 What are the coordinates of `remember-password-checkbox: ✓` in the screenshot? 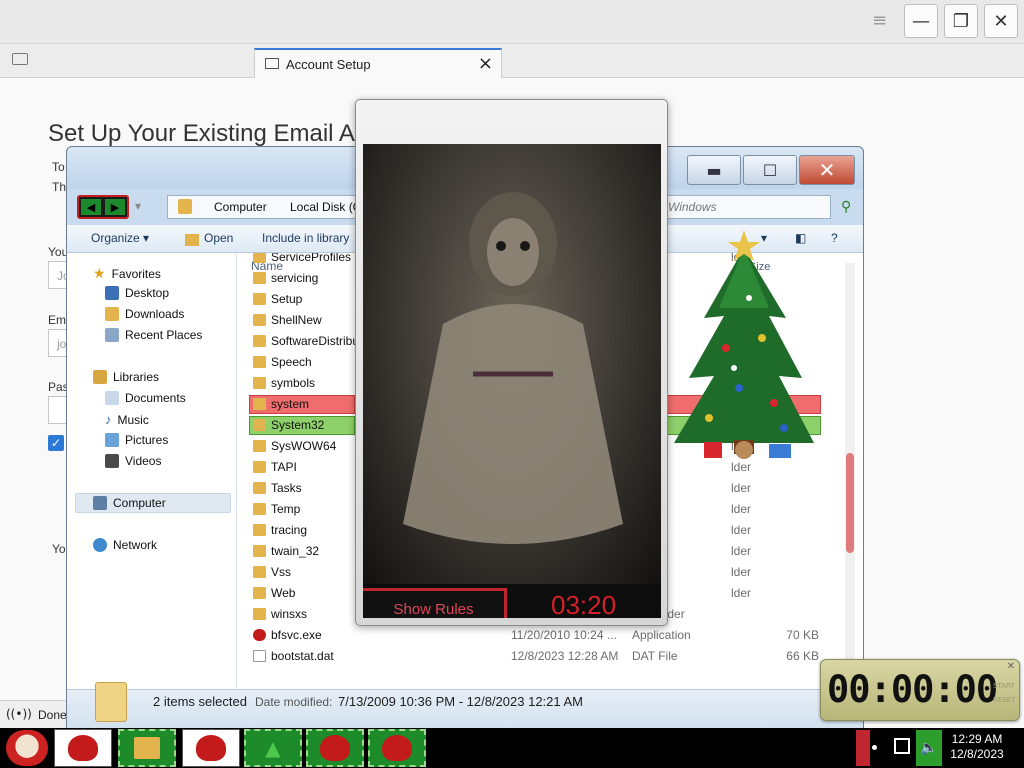 It's located at (56, 443).